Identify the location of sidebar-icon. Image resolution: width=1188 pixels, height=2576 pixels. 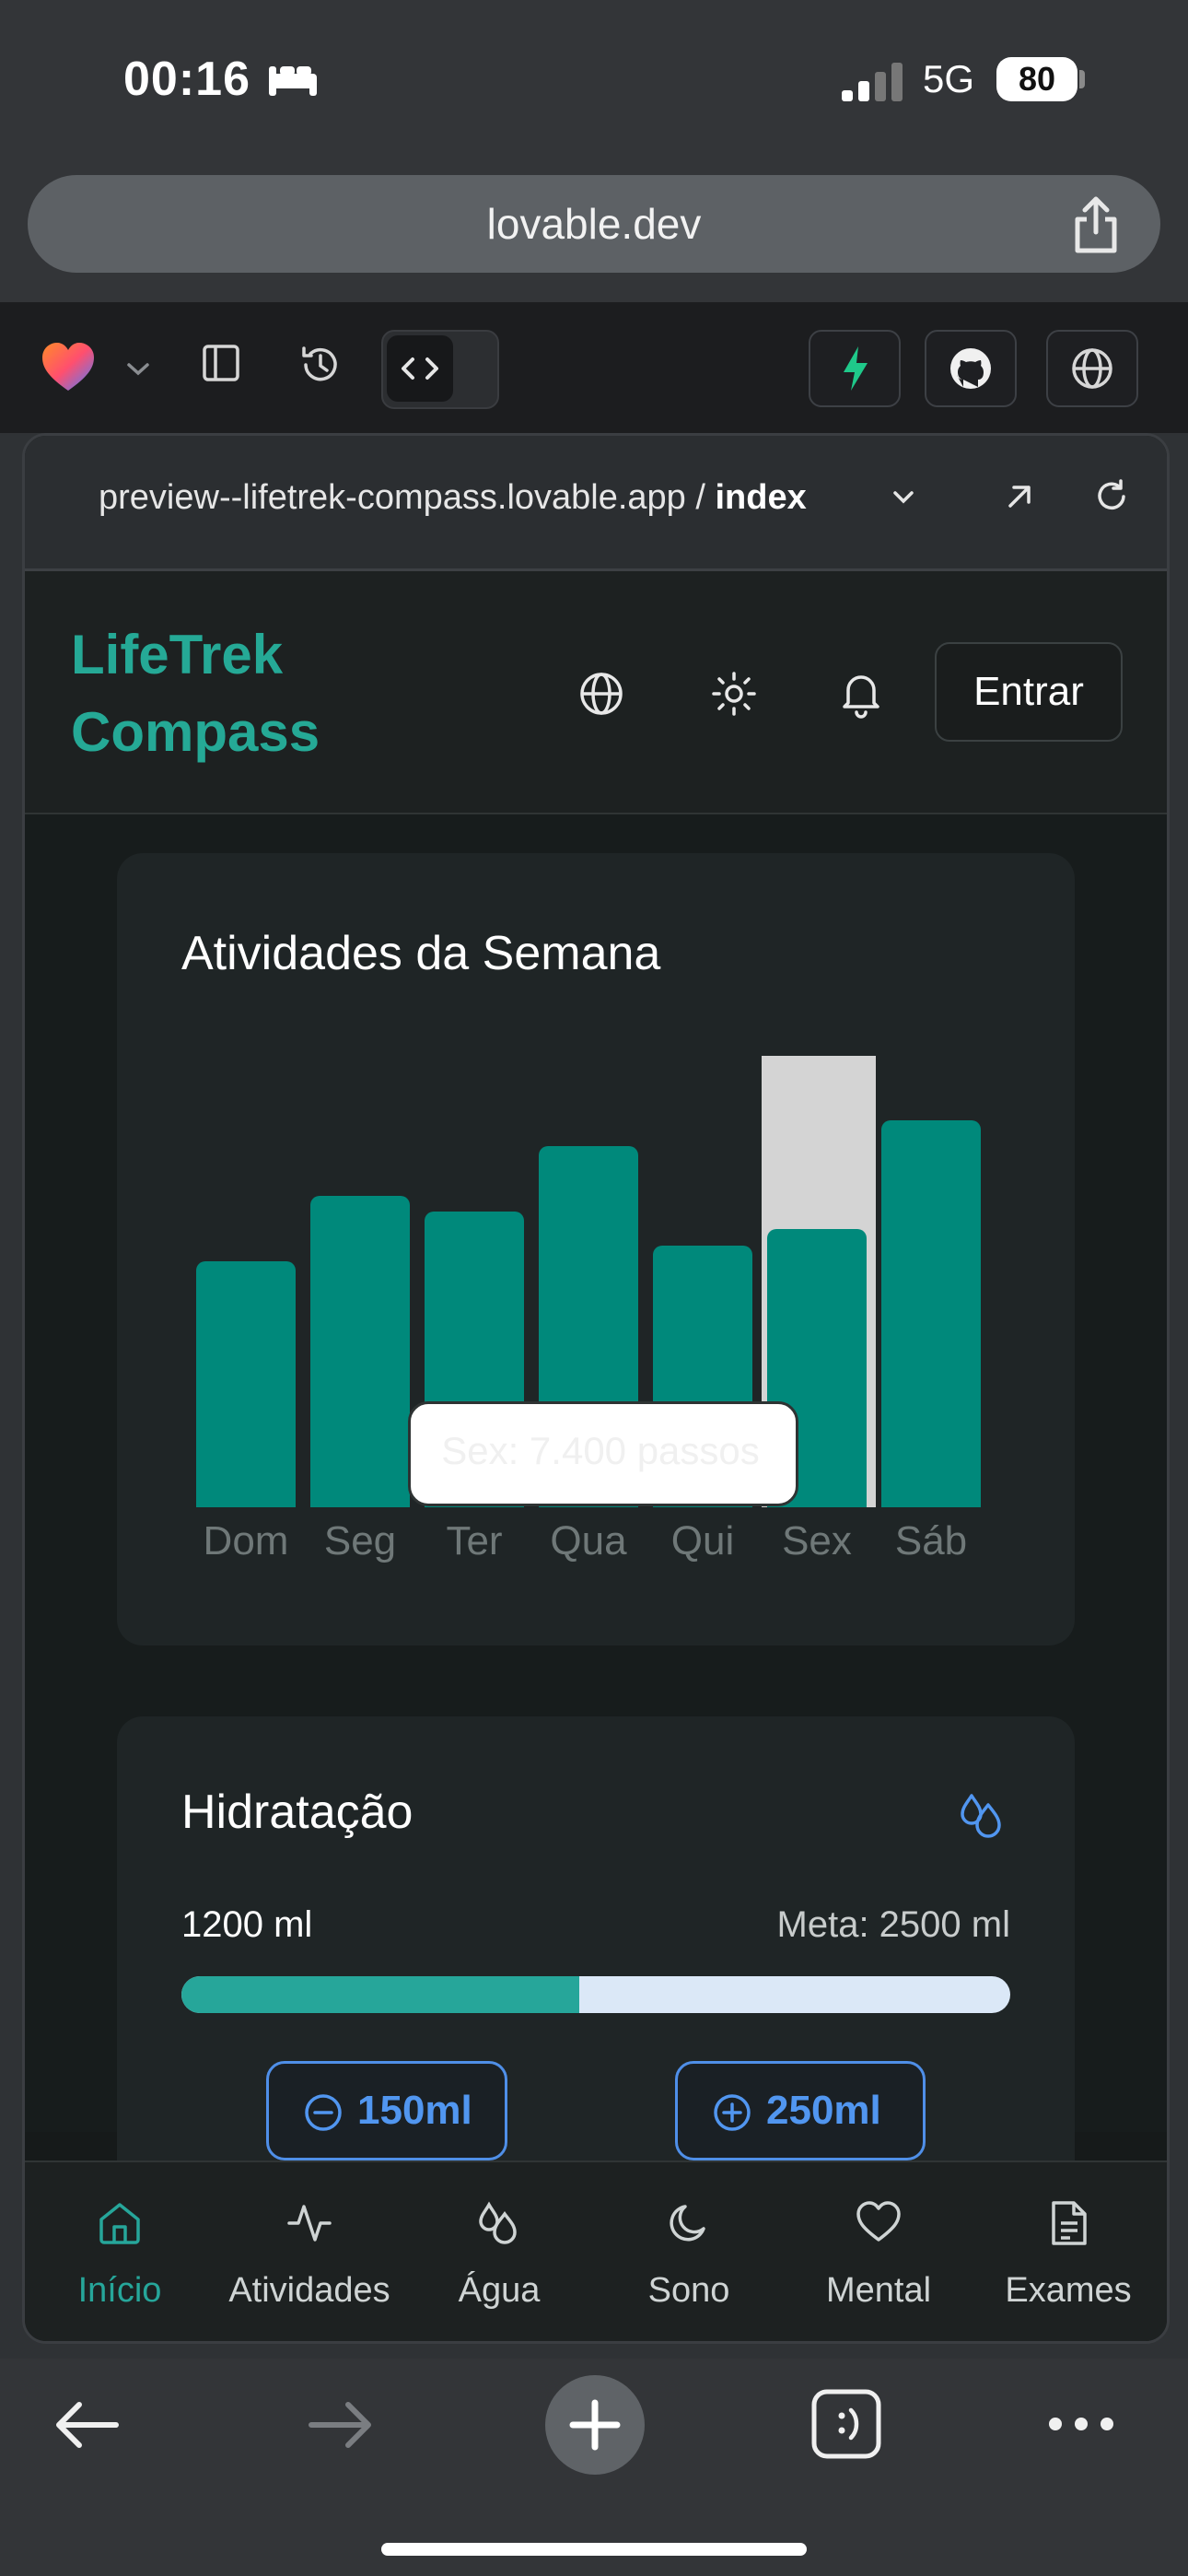
(221, 363).